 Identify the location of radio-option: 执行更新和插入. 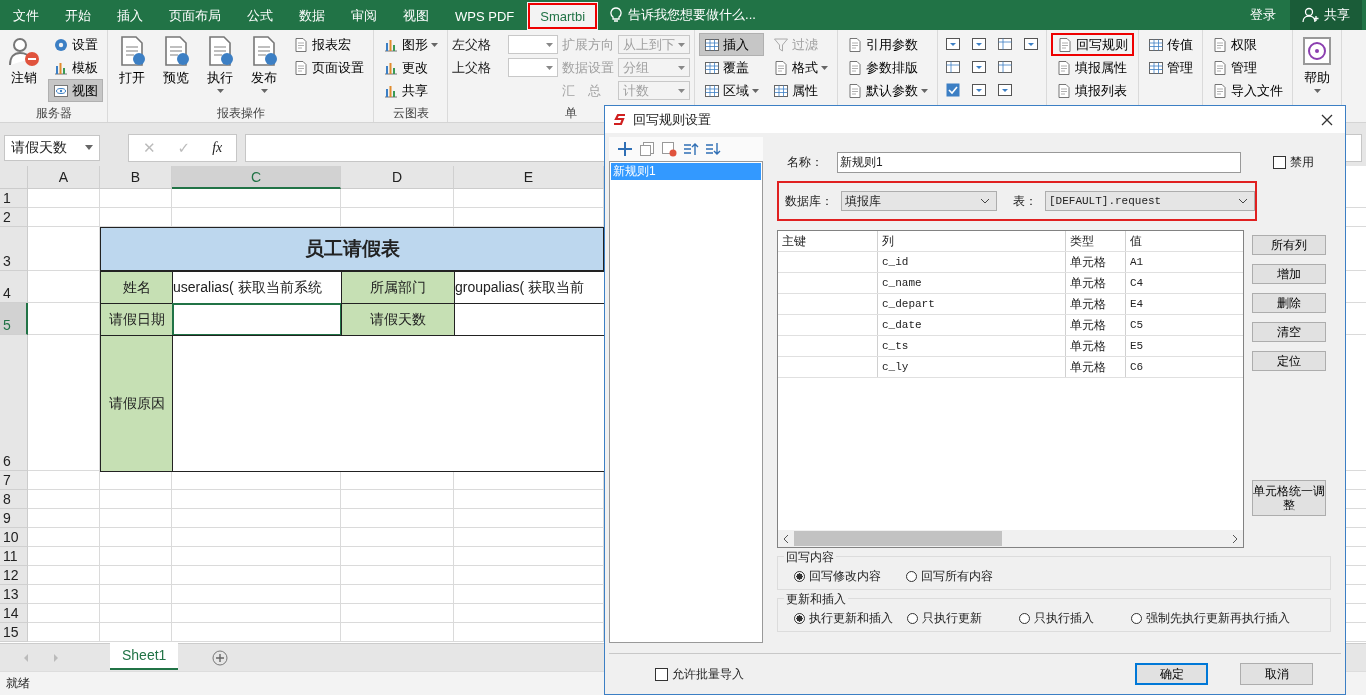
(843, 618).